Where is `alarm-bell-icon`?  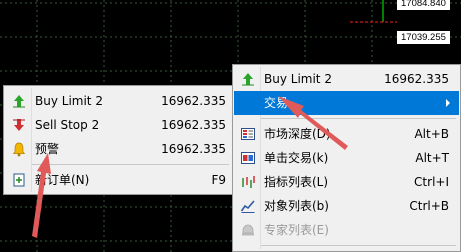 alarm-bell-icon is located at coordinates (19, 149).